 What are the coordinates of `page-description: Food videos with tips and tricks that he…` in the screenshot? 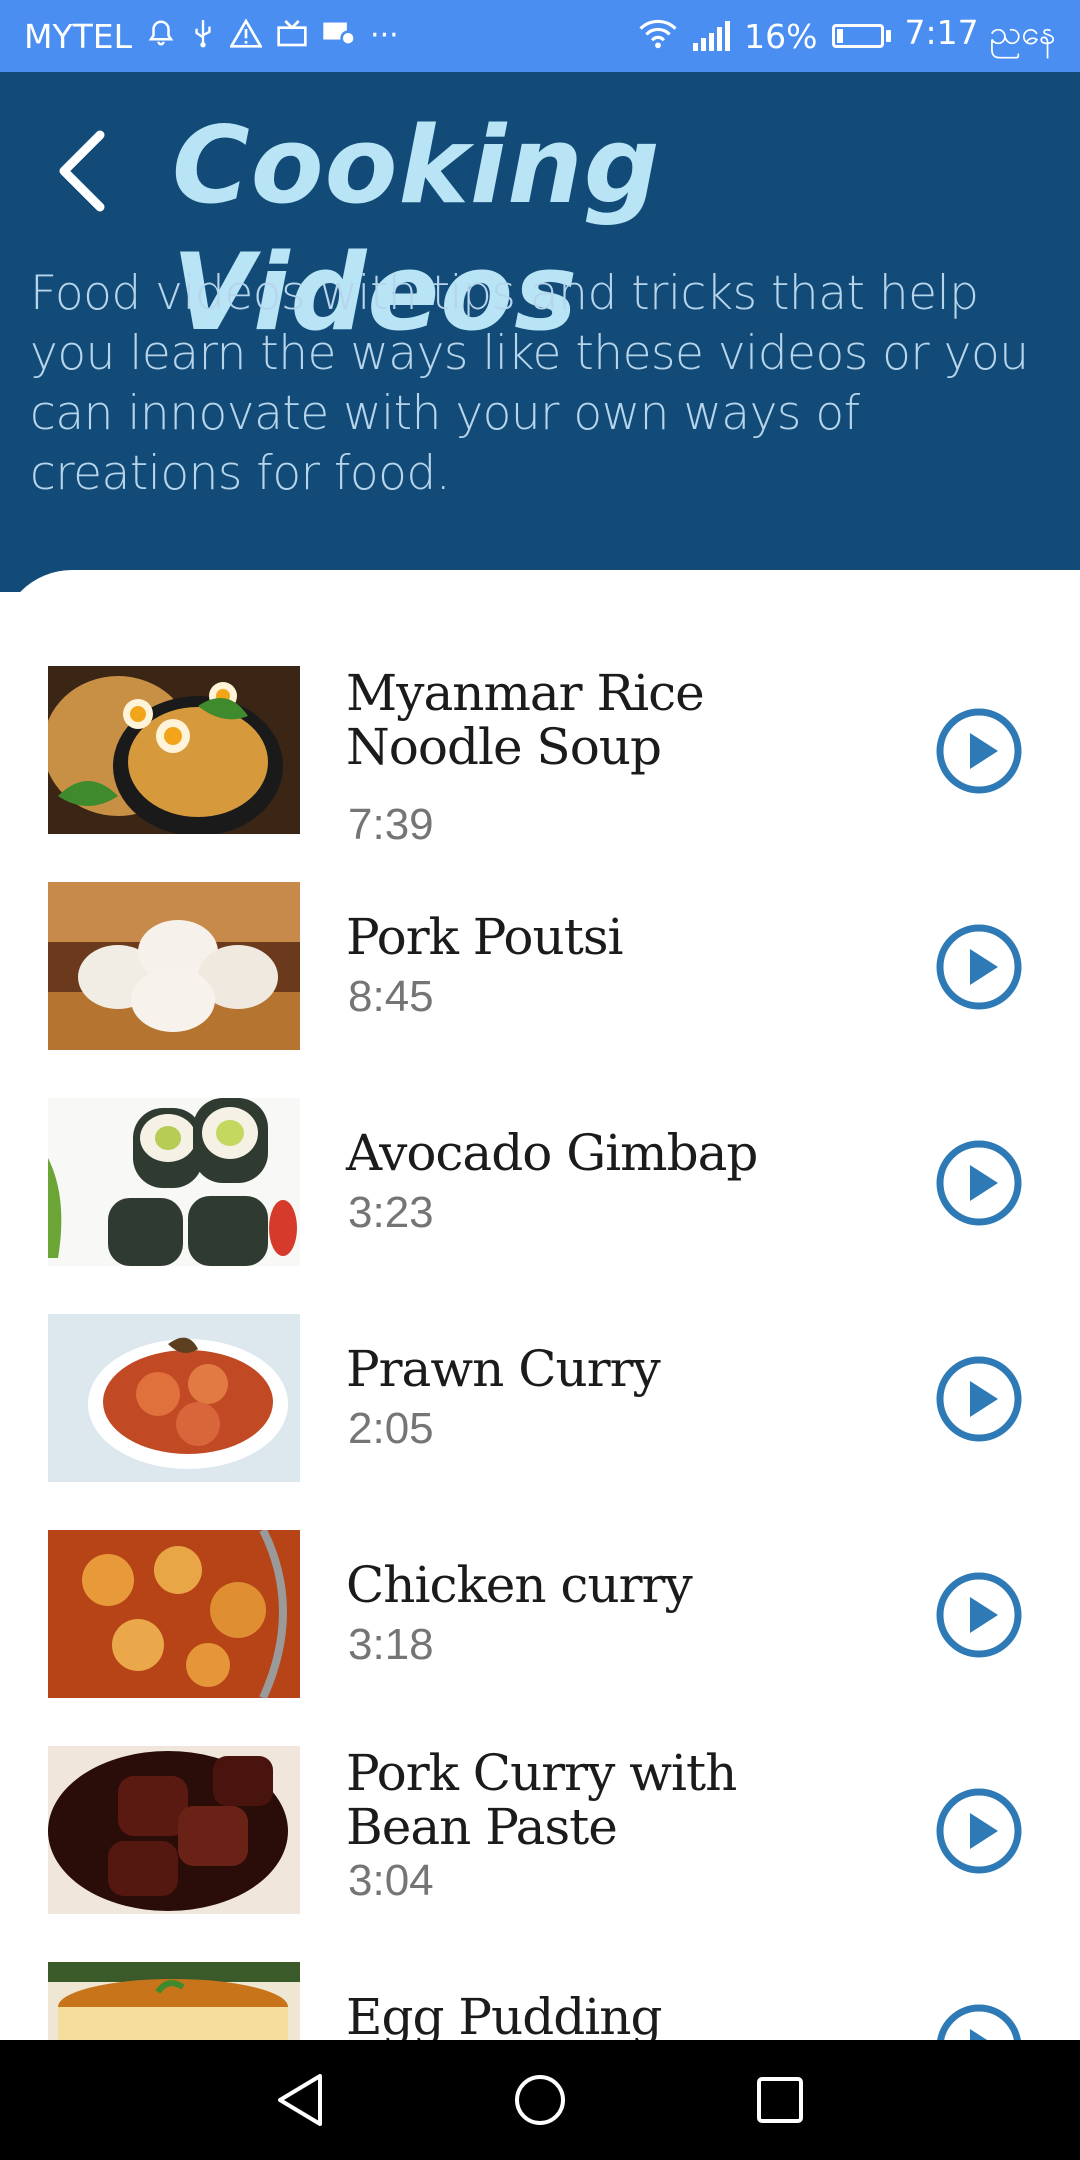 It's located at (529, 383).